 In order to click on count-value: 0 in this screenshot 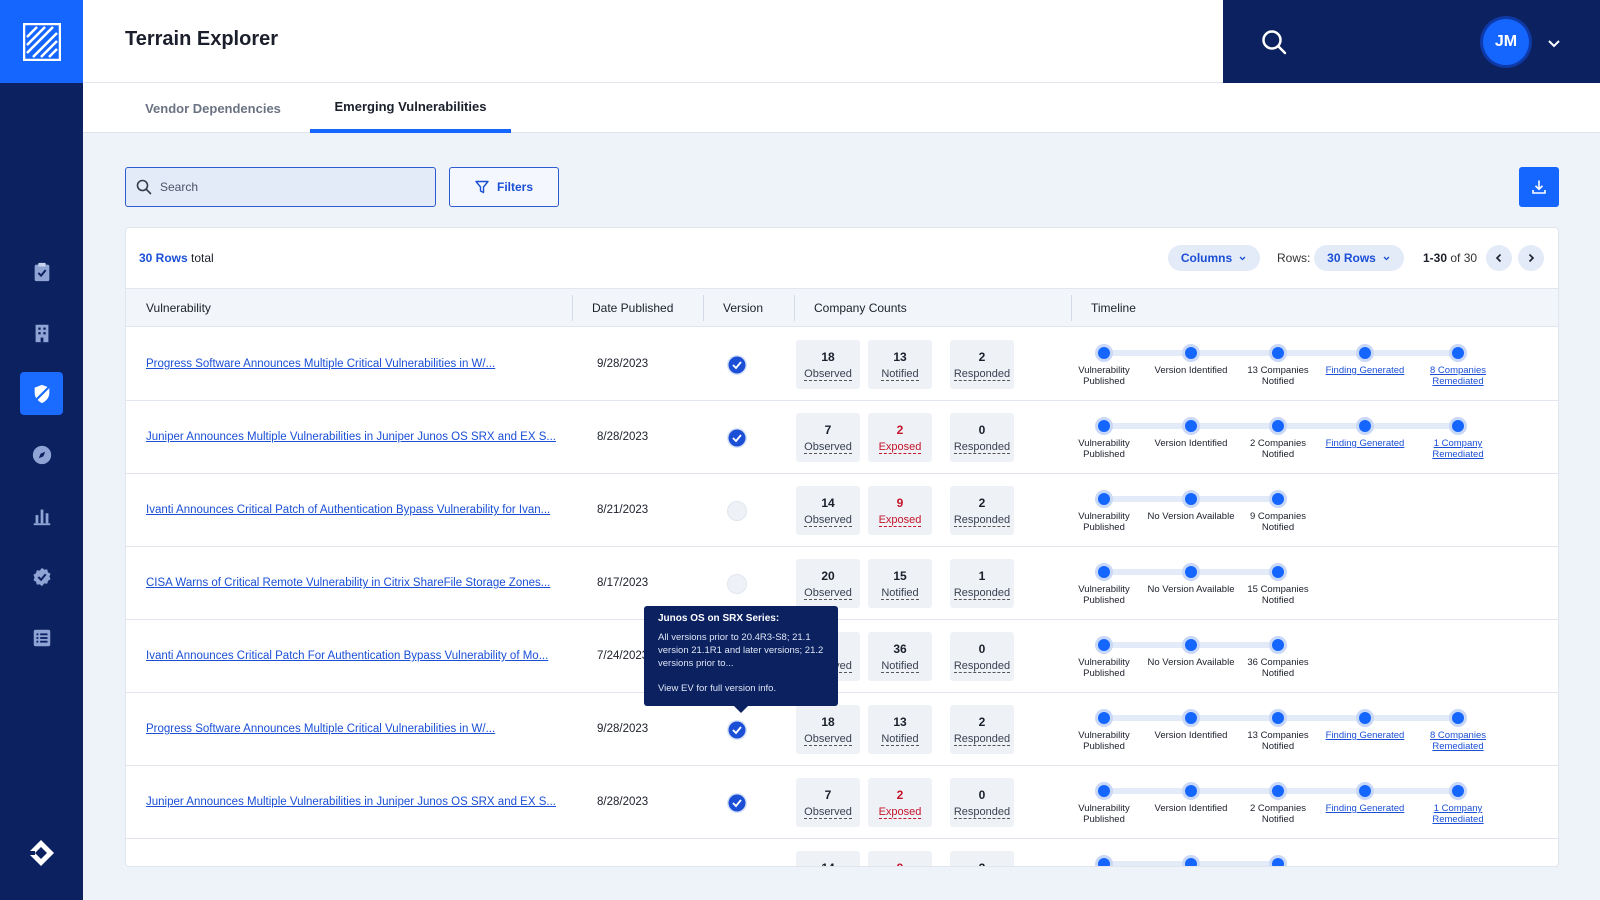, I will do `click(982, 649)`.